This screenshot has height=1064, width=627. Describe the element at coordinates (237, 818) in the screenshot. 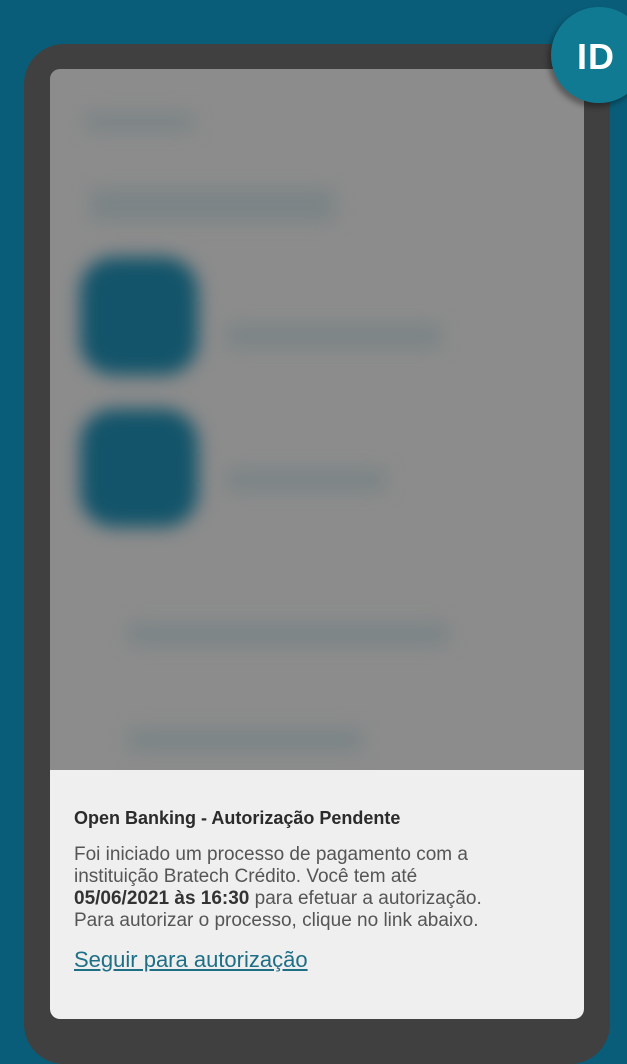

I see `notification-title: Open Banking - Autorização Pendente` at that location.